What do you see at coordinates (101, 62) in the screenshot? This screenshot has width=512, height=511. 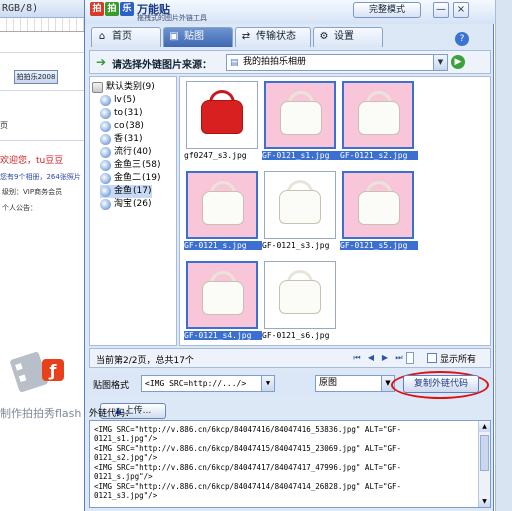 I see `arrow-icon: ➔` at bounding box center [101, 62].